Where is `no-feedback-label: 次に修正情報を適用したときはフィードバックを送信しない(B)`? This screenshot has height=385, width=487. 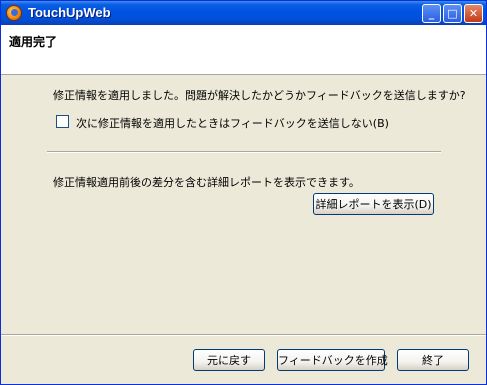
no-feedback-label: 次に修正情報を適用したときはフィードバックを送信しない(B) is located at coordinates (232, 123).